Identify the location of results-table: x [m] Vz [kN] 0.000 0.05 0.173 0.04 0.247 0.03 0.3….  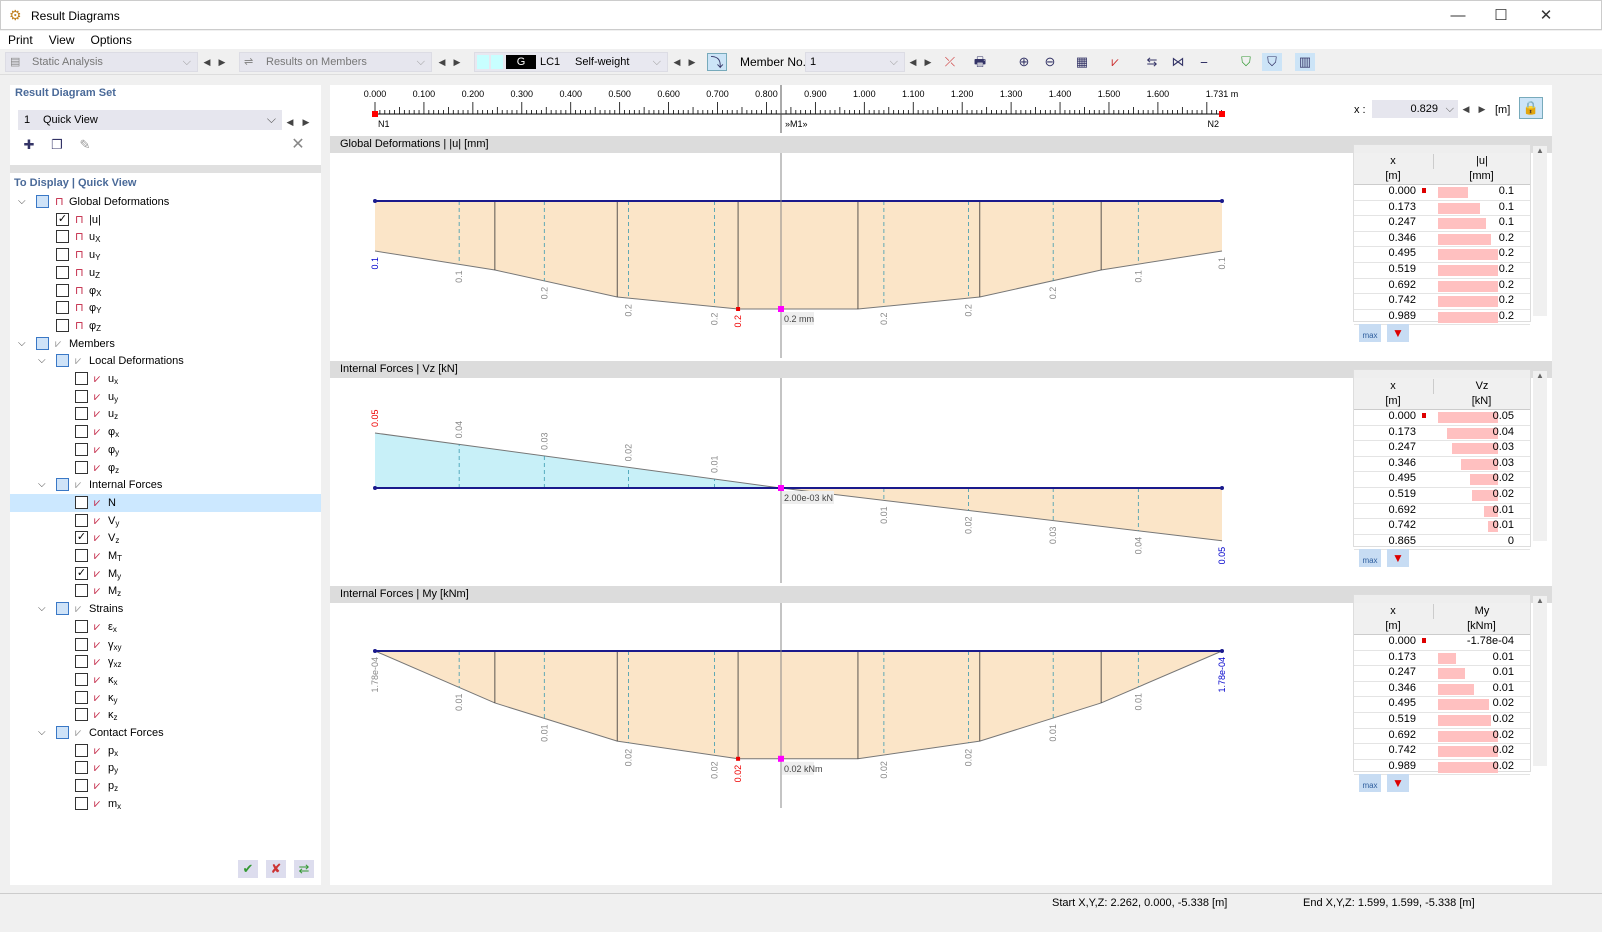
(1442, 460).